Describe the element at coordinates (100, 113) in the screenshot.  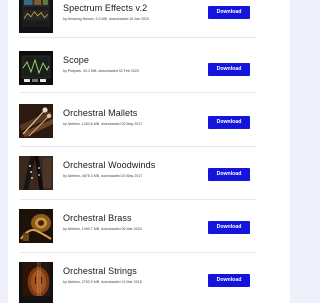
I see `pack-title: Orchestral Mallets` at that location.